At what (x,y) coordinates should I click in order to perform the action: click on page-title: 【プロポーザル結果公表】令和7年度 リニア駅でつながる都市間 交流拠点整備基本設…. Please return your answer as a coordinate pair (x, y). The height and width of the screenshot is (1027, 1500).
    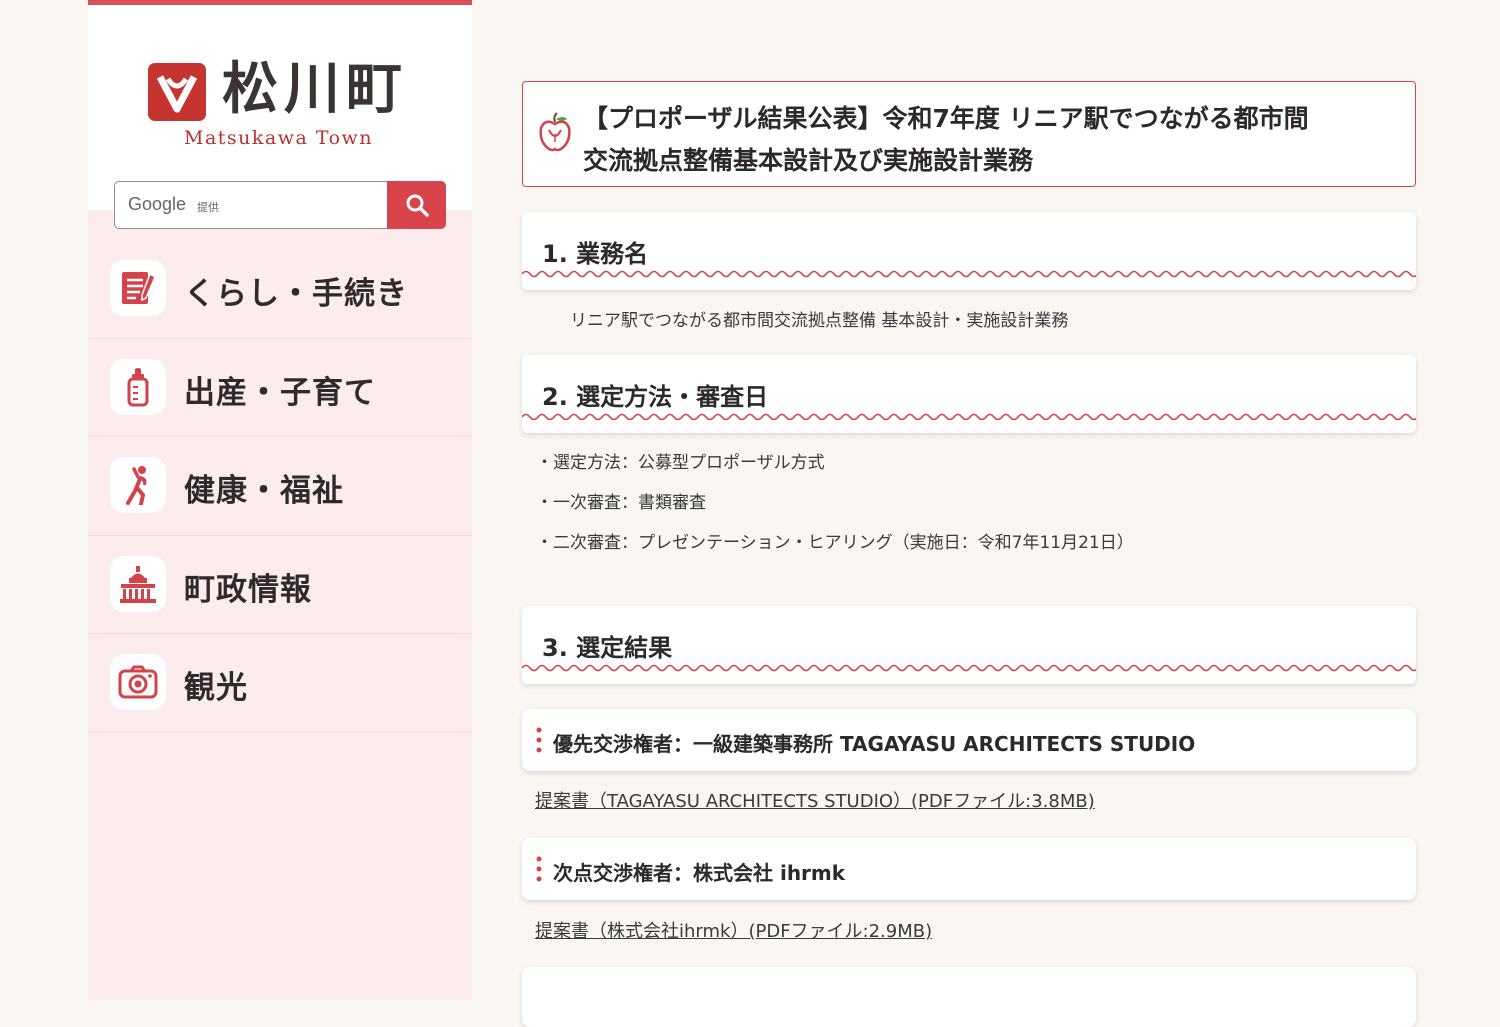
    Looking at the image, I should click on (988, 140).